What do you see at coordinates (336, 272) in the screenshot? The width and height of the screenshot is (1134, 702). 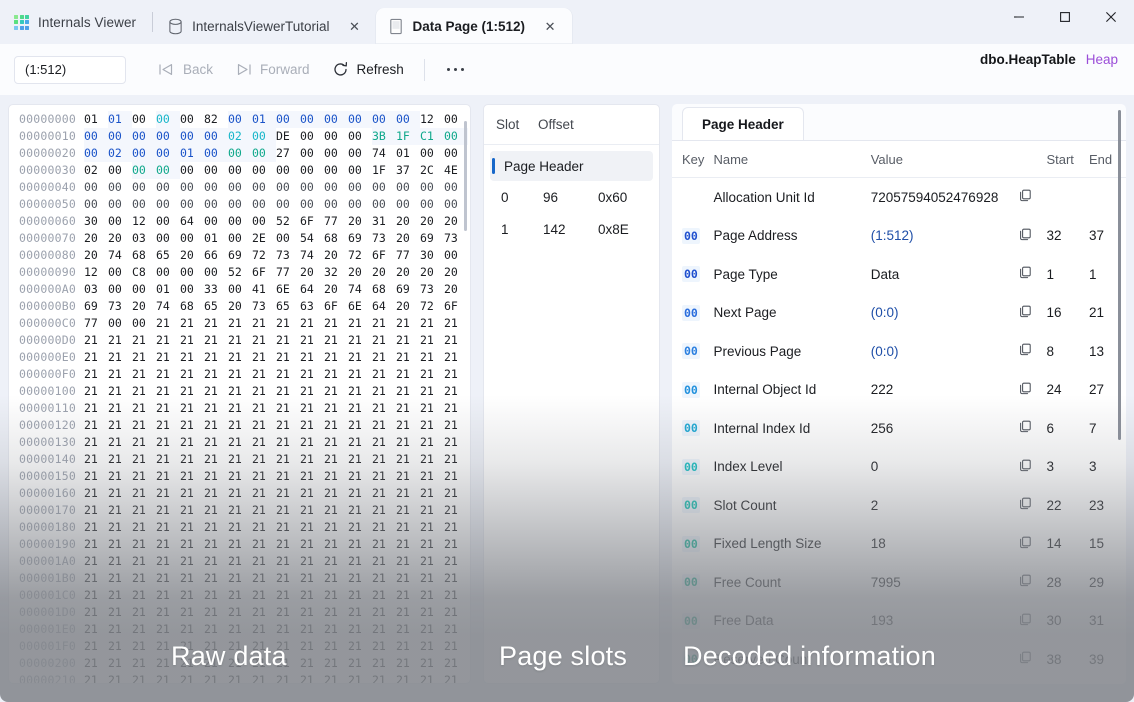 I see `hex-byte: 32` at bounding box center [336, 272].